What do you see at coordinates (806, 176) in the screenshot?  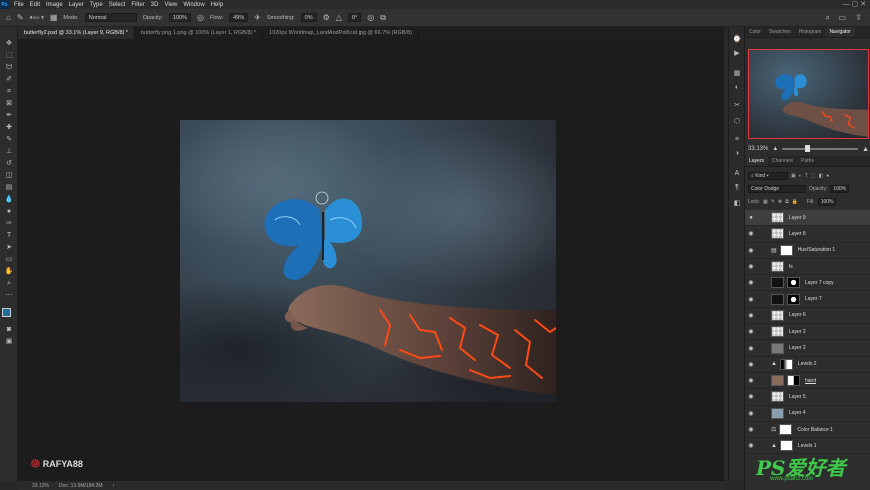 I see `filter-type-icon: T` at bounding box center [806, 176].